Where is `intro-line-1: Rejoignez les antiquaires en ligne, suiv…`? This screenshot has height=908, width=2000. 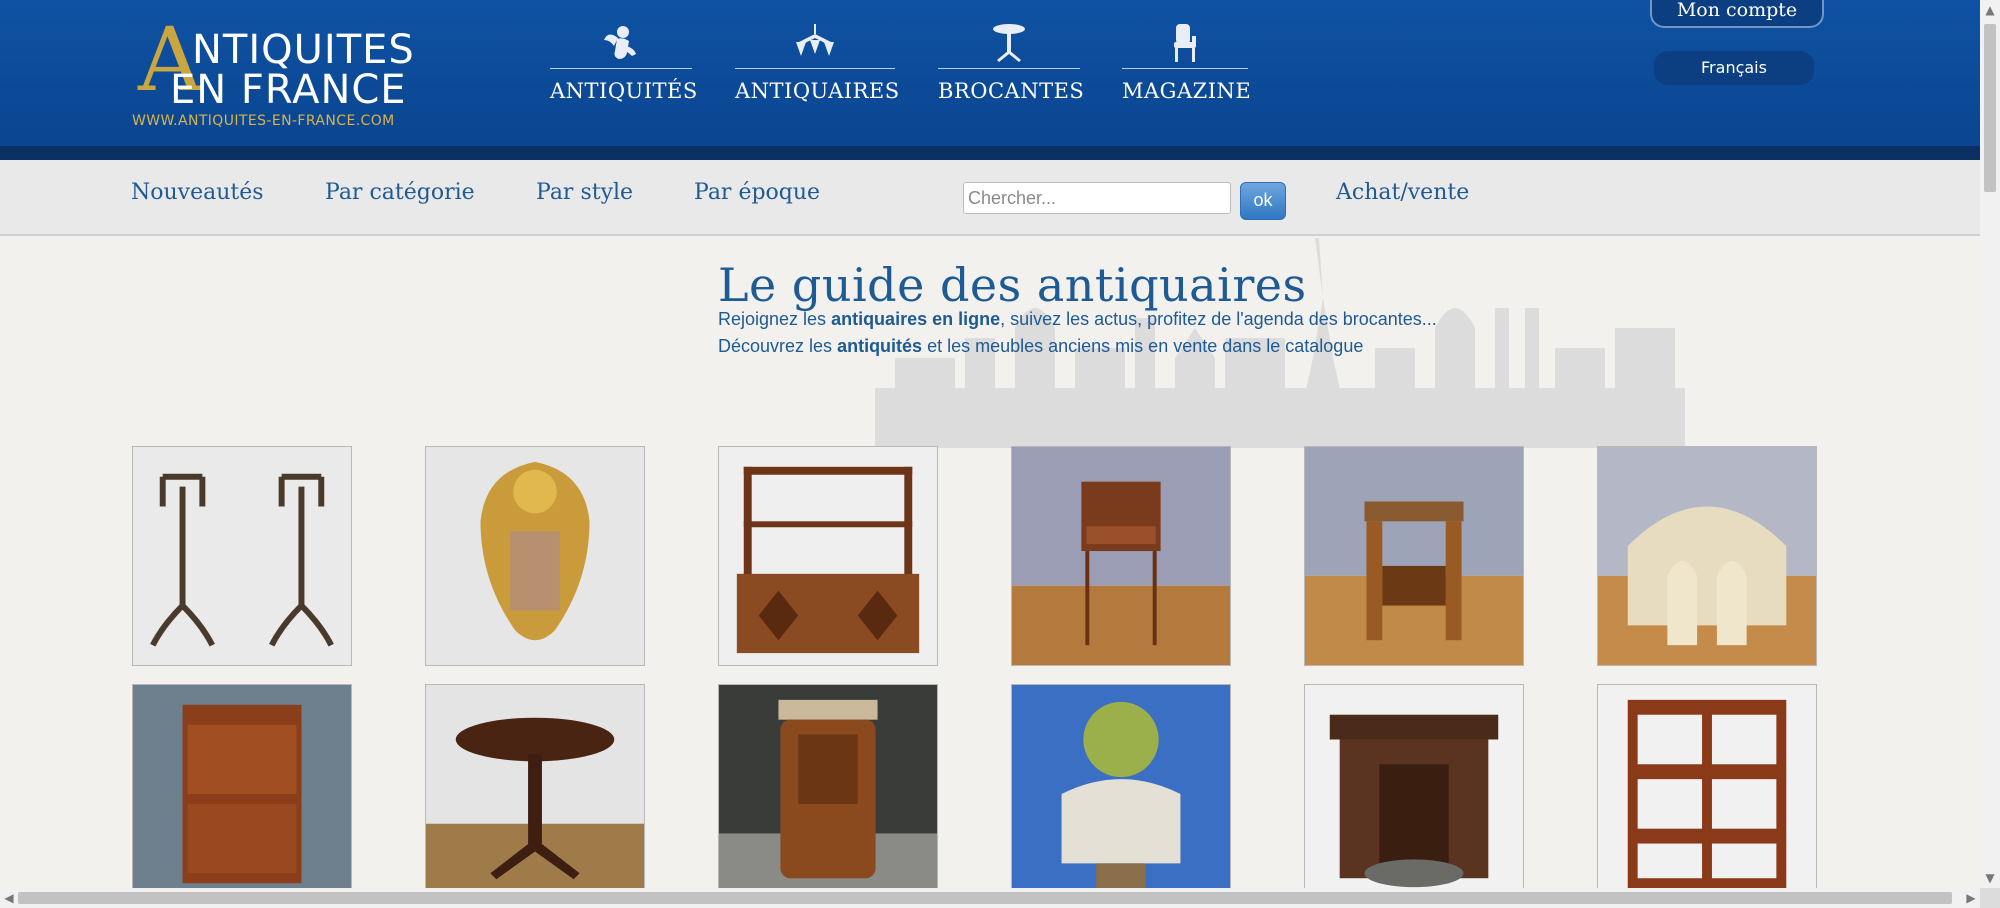 intro-line-1: Rejoignez les antiquaires en ligne, suiv… is located at coordinates (1077, 319).